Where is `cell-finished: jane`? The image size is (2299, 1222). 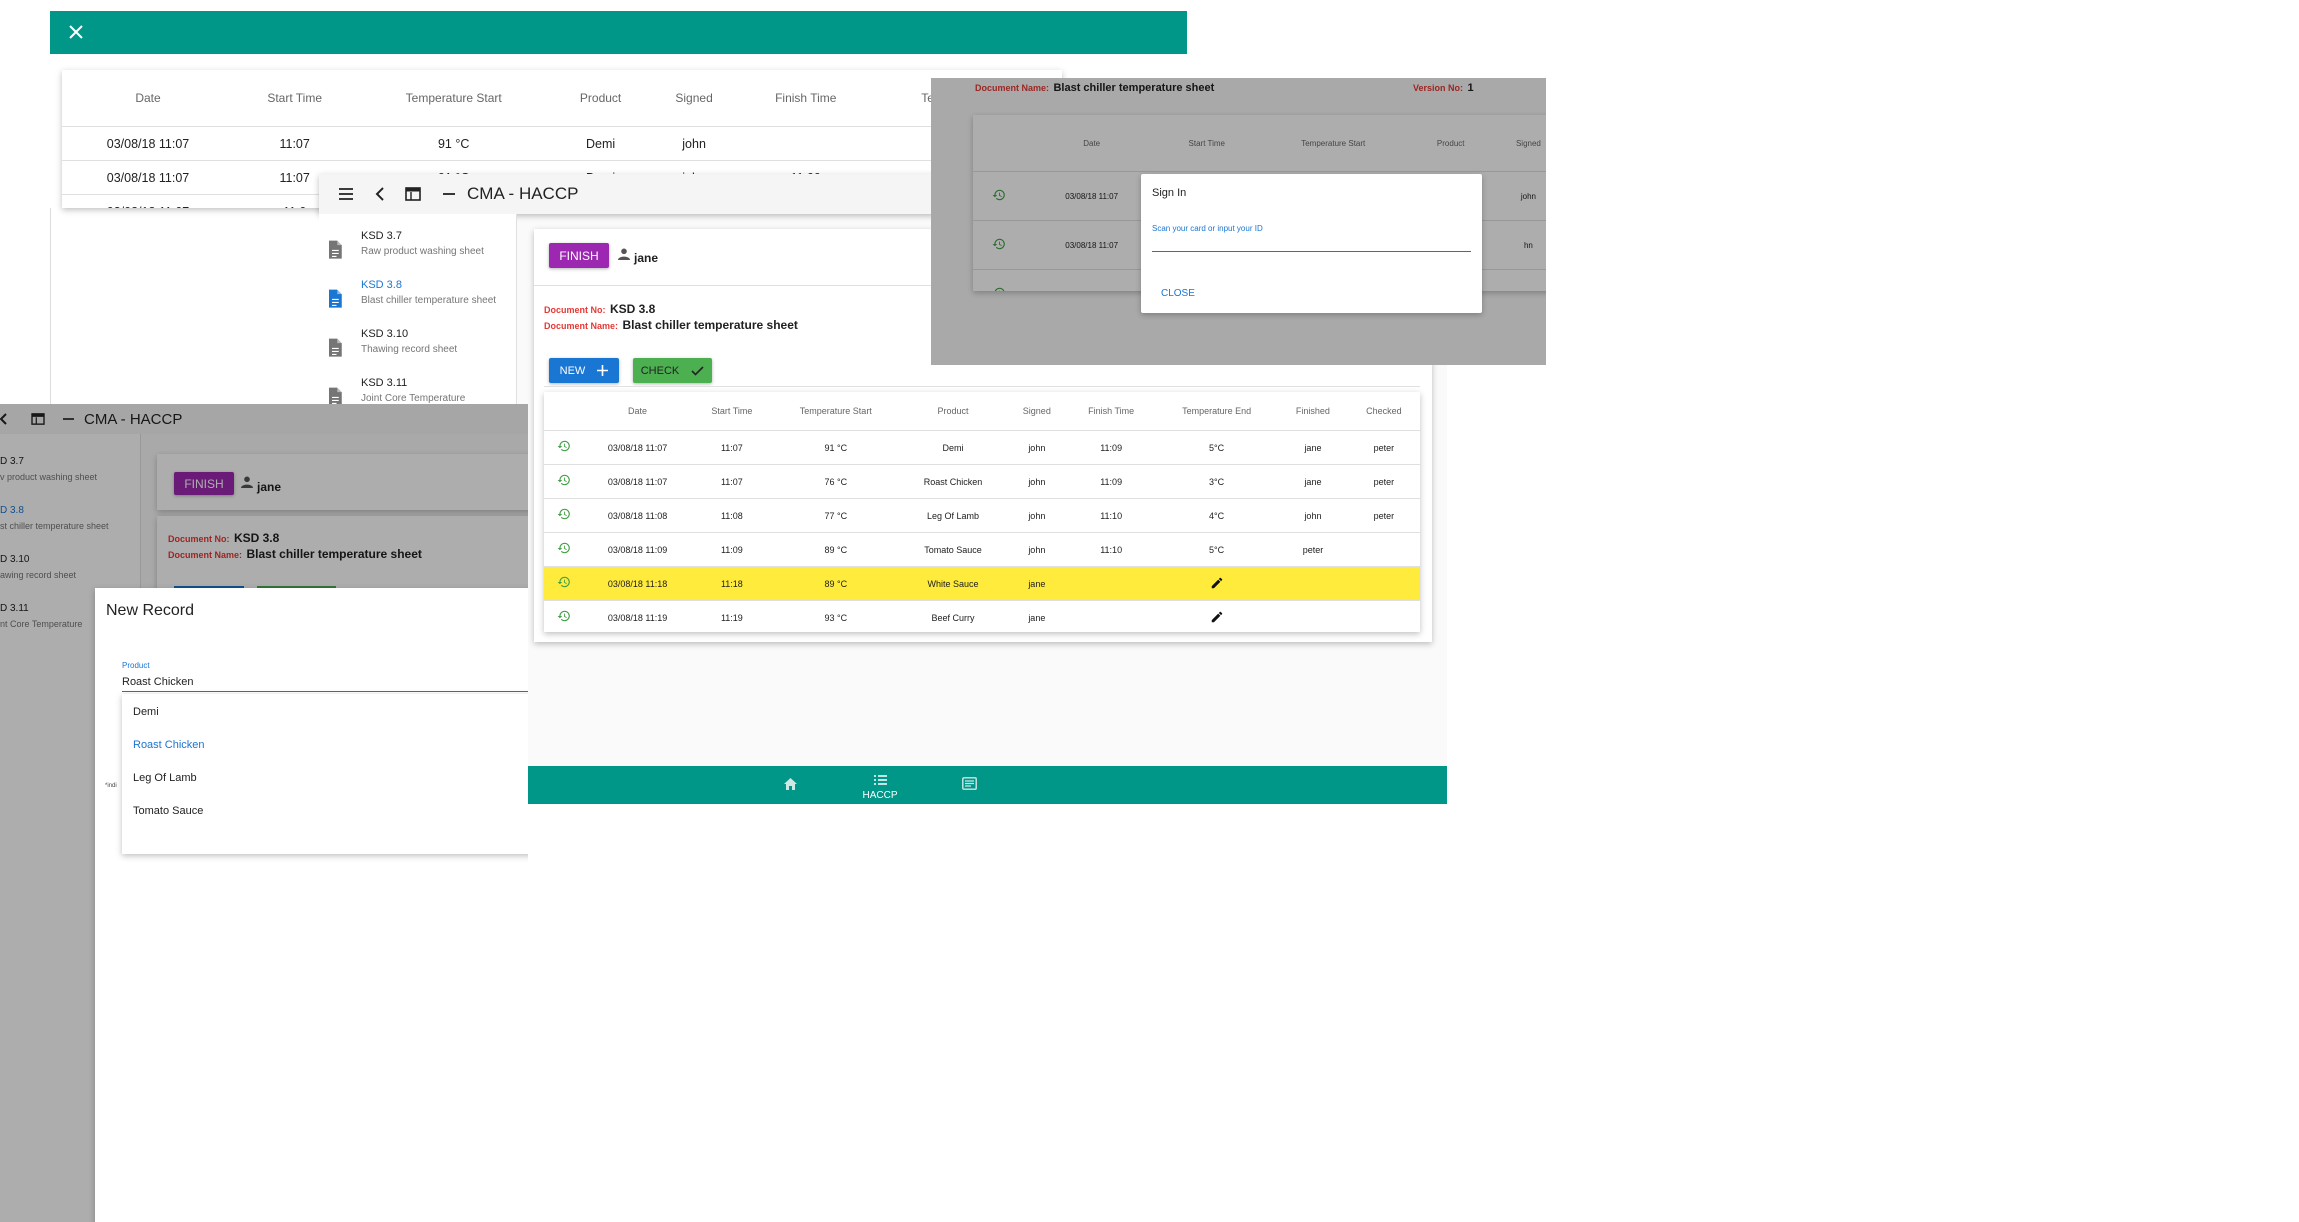
cell-finished: jane is located at coordinates (1313, 447).